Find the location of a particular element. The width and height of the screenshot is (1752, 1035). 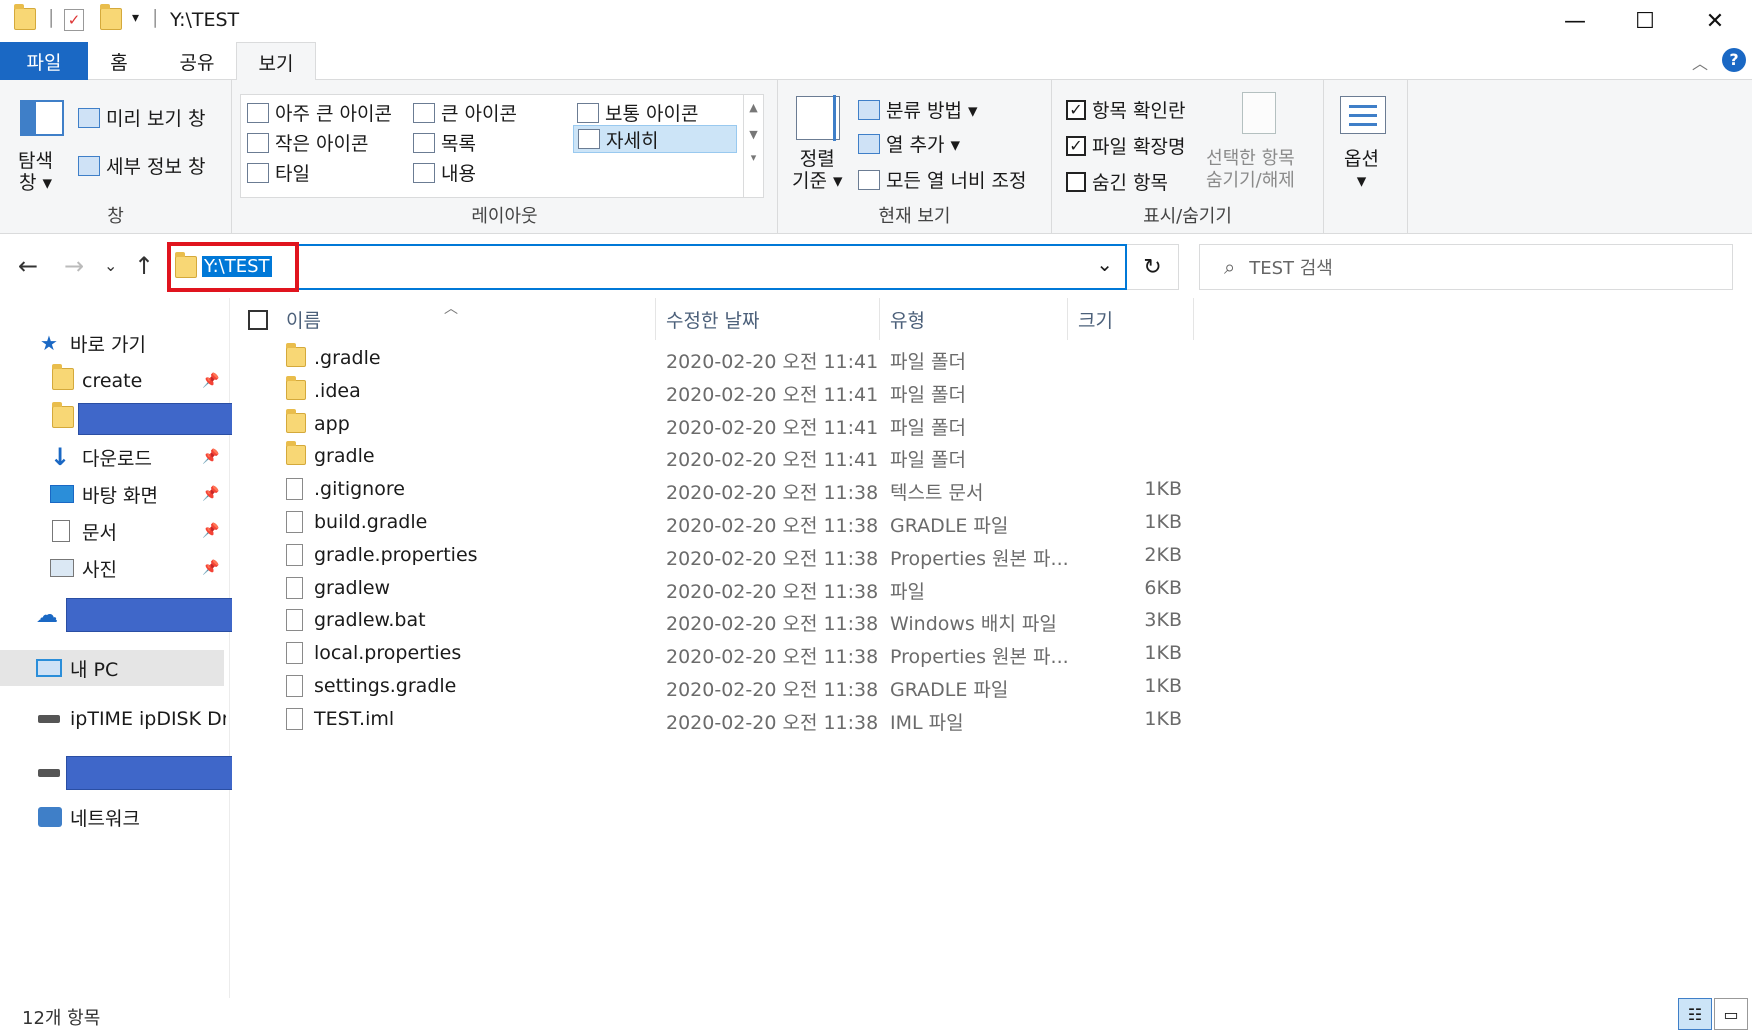

file-name: gradle is located at coordinates (344, 456).